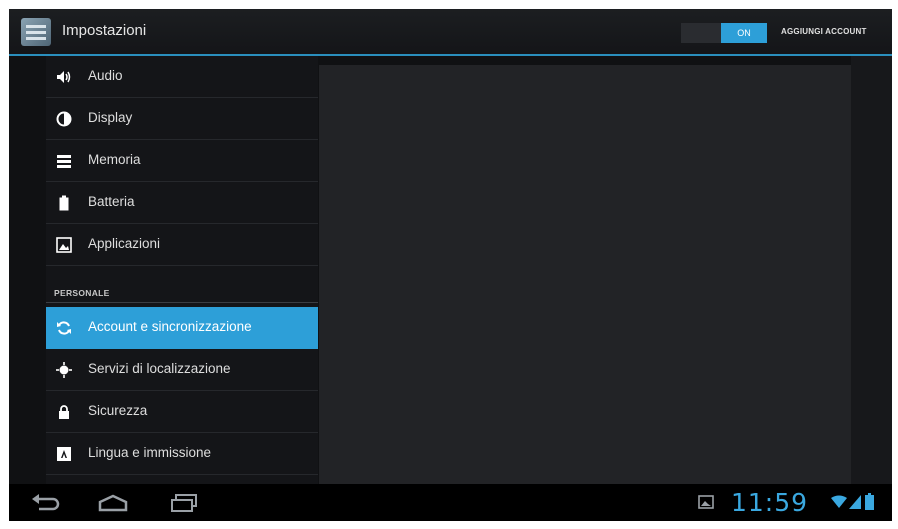 The width and height of the screenshot is (898, 529). Describe the element at coordinates (184, 503) in the screenshot. I see `recent-apps-icon` at that location.